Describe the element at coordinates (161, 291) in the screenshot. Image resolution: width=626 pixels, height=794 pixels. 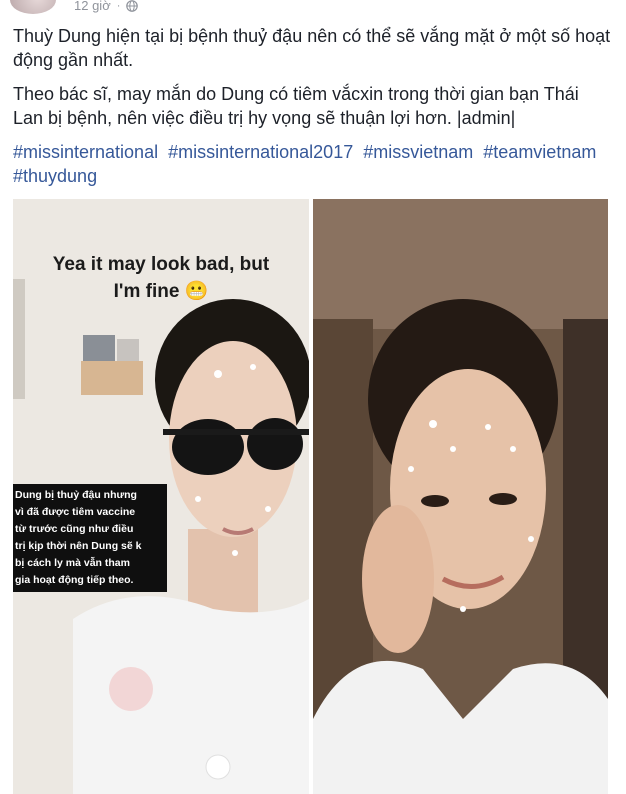
I see `story-caption-line: I'm fine 😬` at that location.